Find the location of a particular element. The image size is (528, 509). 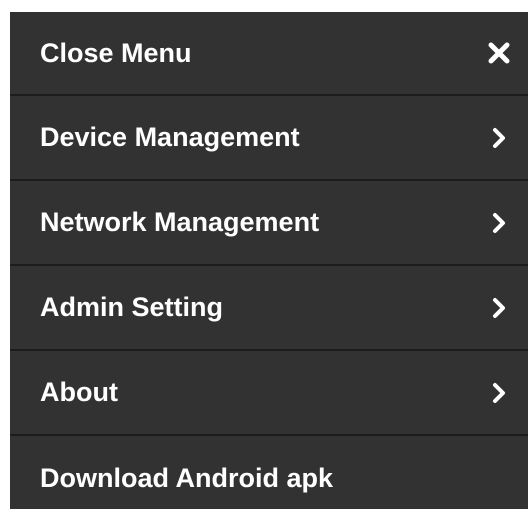

menu-item-label: Network Management is located at coordinates (180, 222).